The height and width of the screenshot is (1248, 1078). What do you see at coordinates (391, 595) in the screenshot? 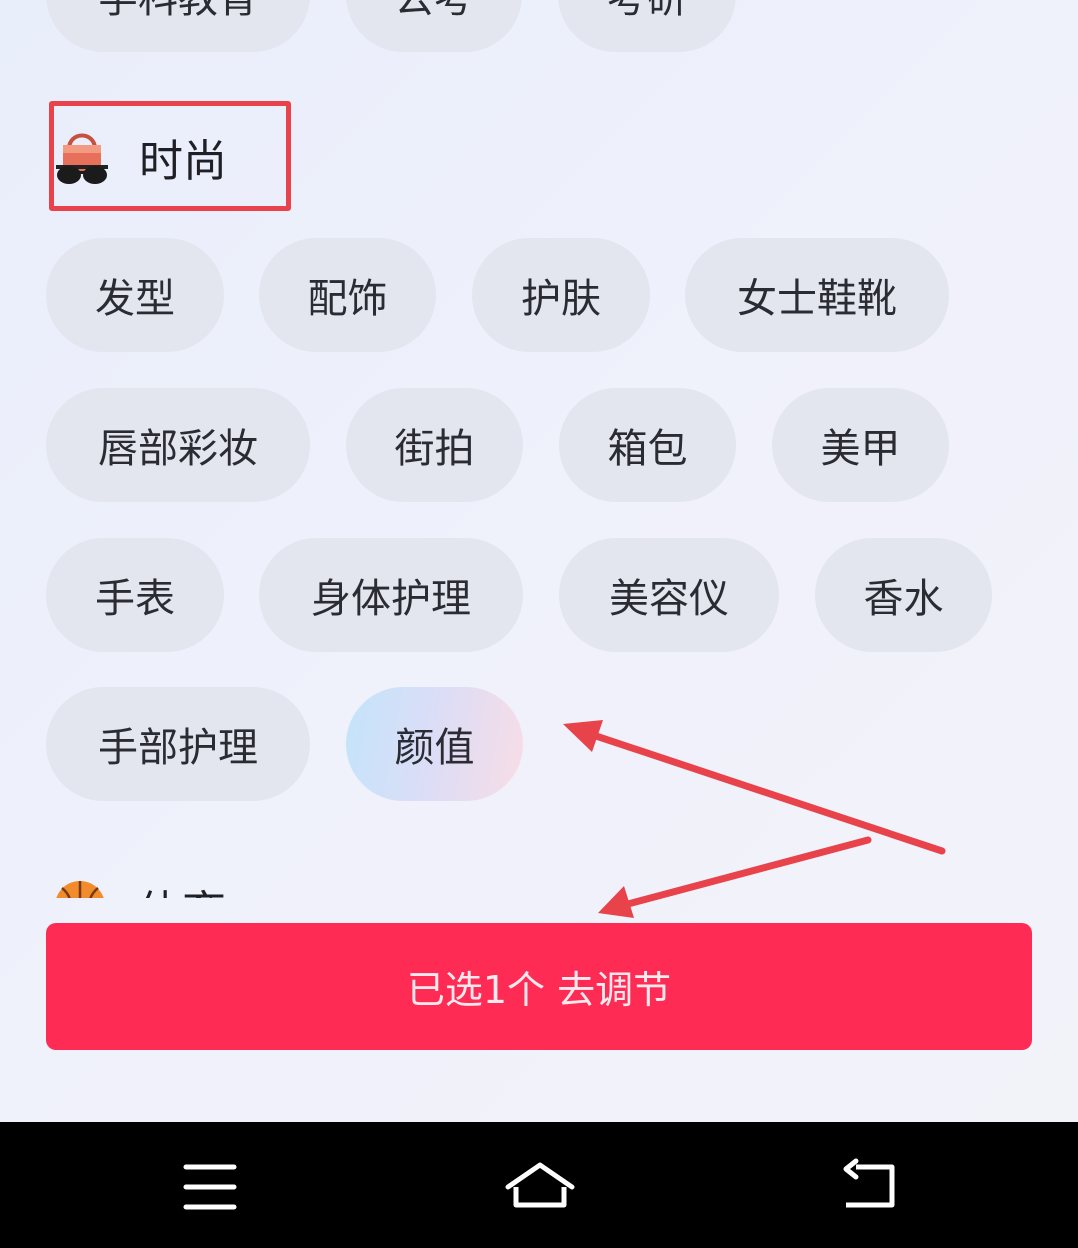
I see `tag-chip-body-care: 身体护理` at bounding box center [391, 595].